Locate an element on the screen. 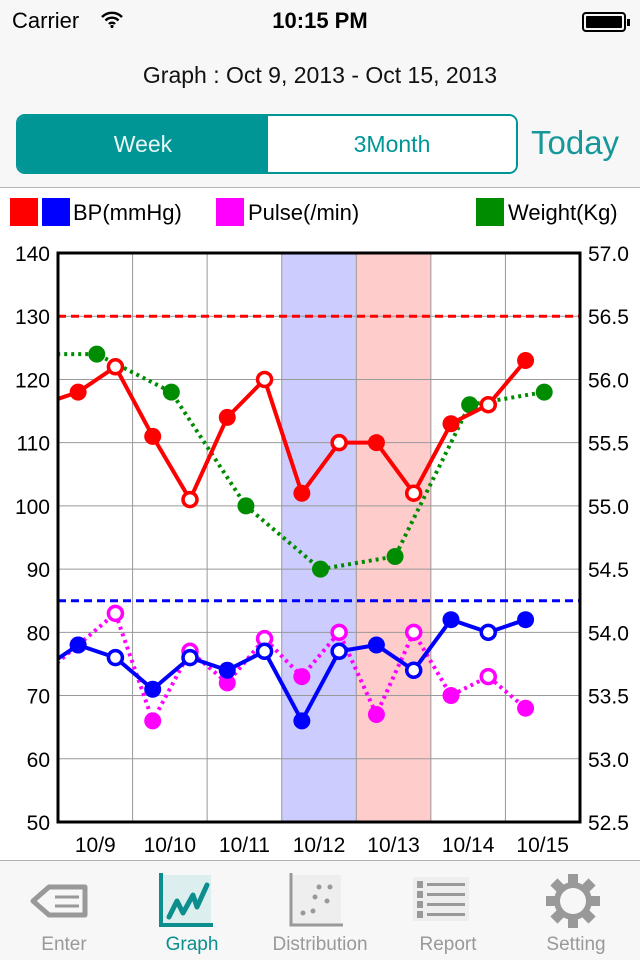 The height and width of the screenshot is (960, 640). tab-label: Graph is located at coordinates (192, 944).